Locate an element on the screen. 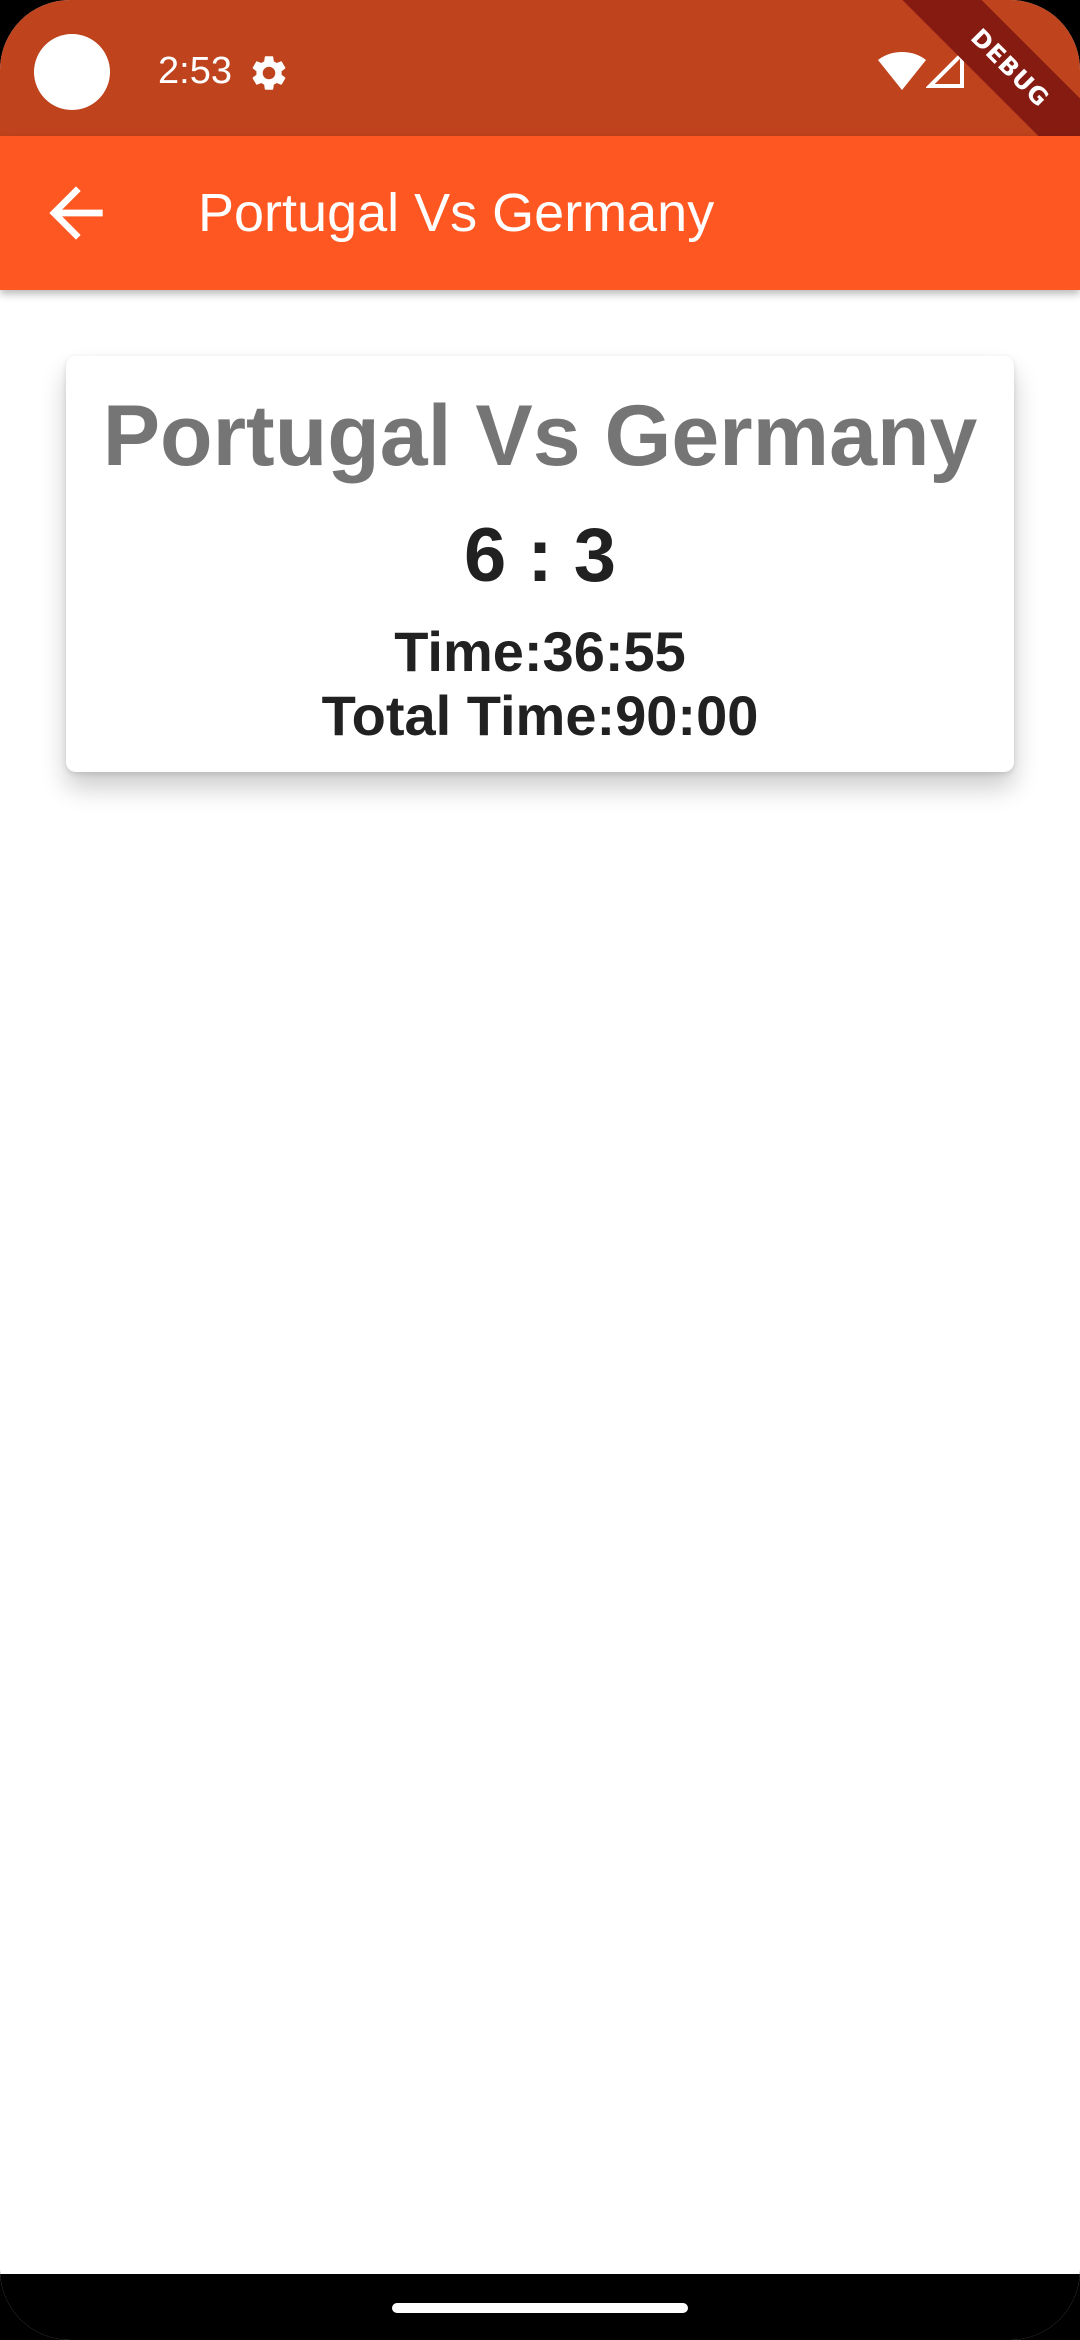  total-time: Total Time:90:00 is located at coordinates (540, 715).